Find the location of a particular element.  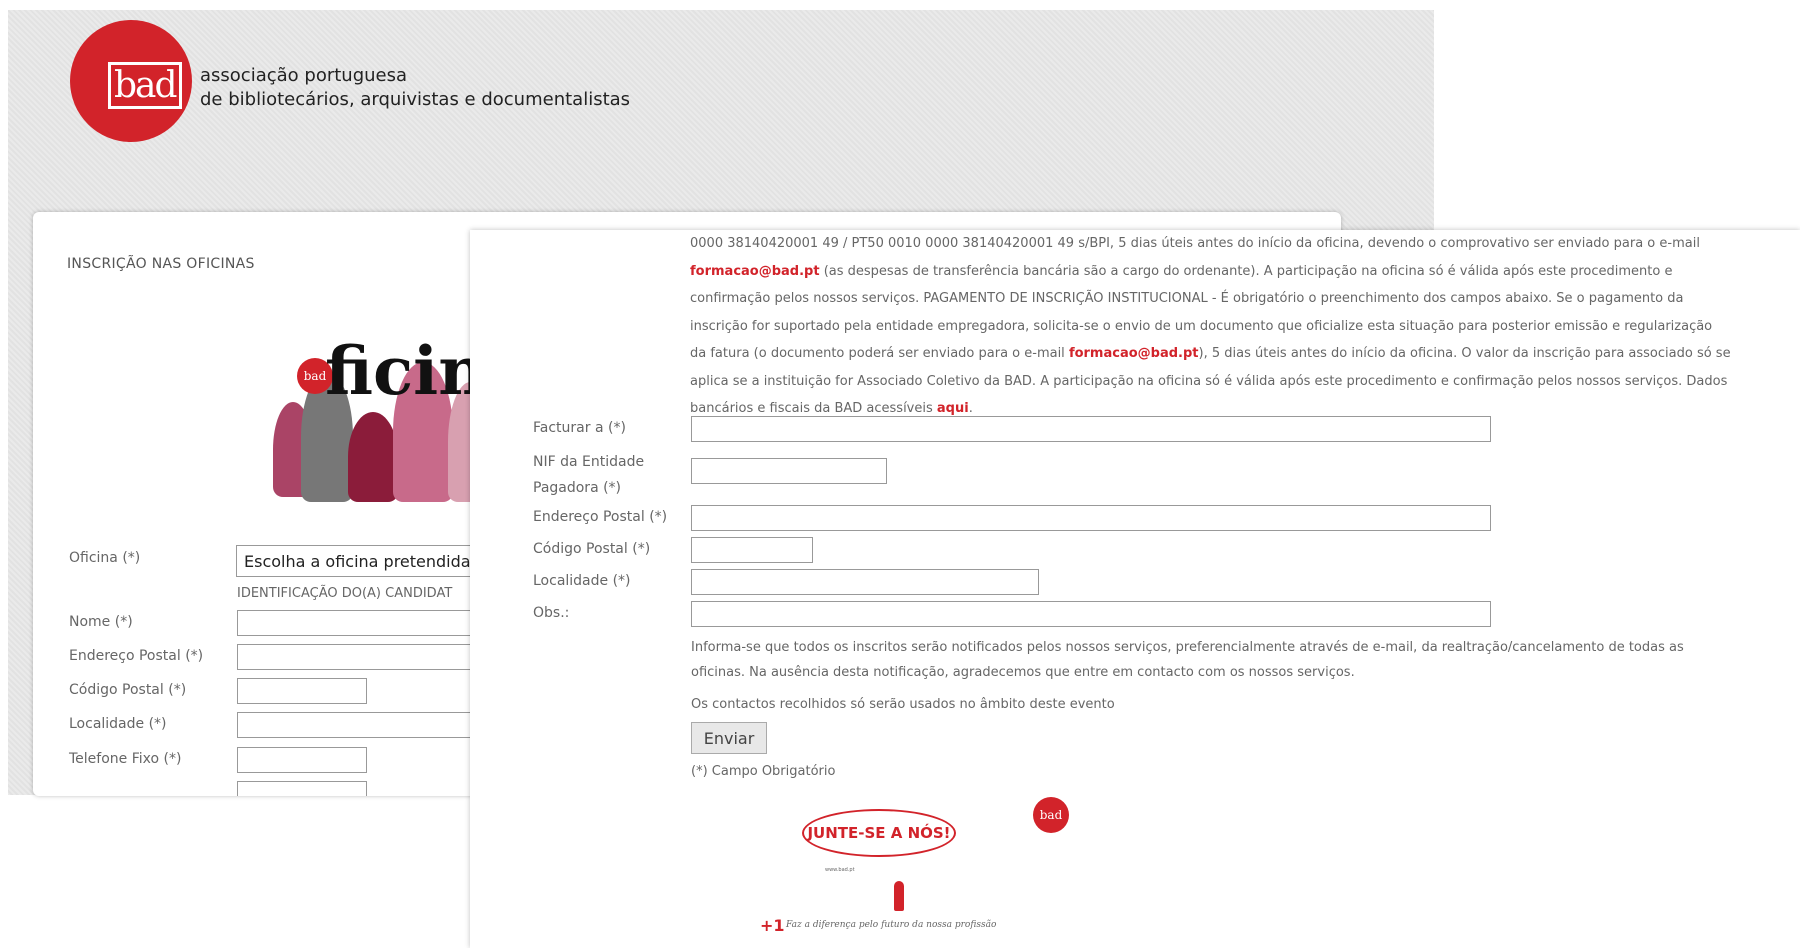

partial-input is located at coordinates (302, 788).